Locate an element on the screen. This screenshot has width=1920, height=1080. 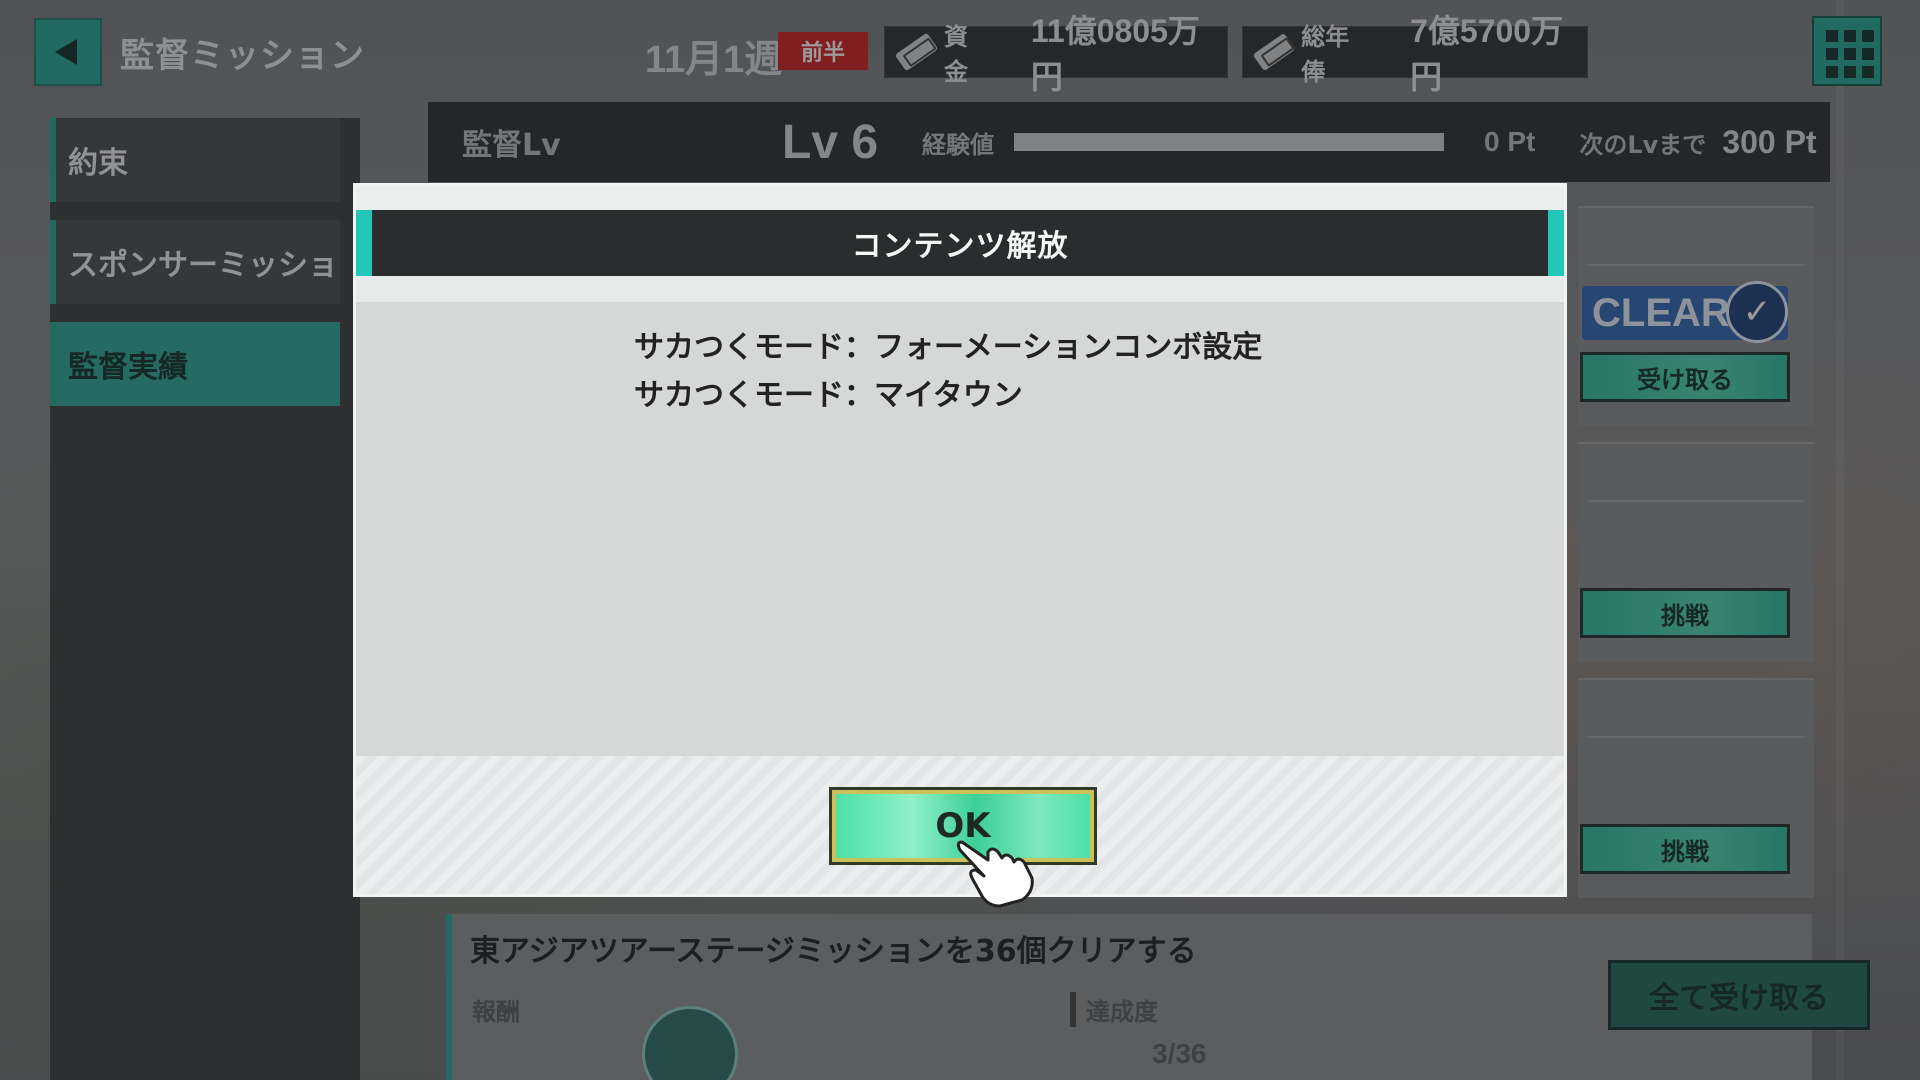
dialog-footer: OK is located at coordinates (960, 832).